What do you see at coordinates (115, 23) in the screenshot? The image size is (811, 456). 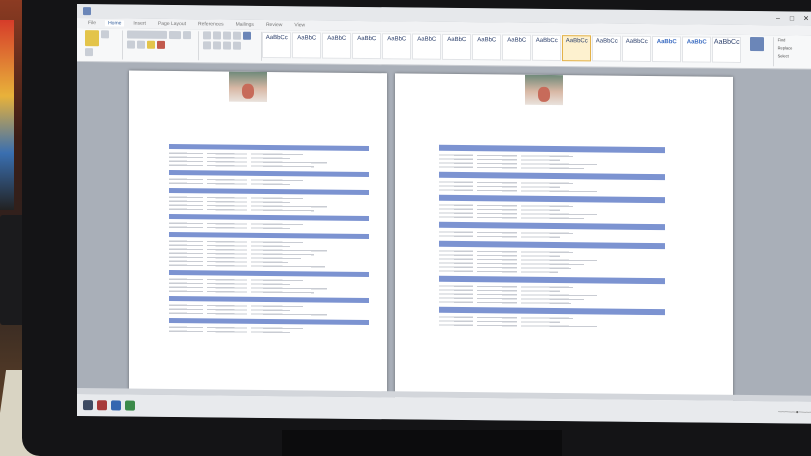 I see `tab-home: Home` at bounding box center [115, 23].